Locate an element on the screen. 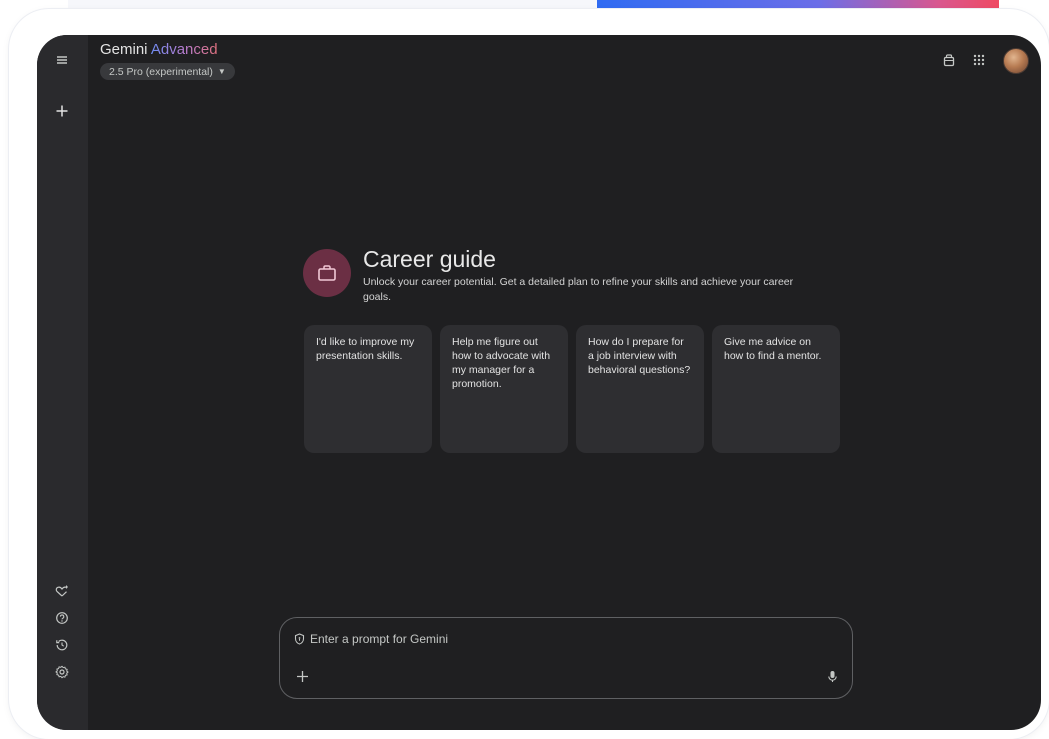 The image size is (1049, 739). placeholder-text: Enter a prompt for Gemini is located at coordinates (379, 639).